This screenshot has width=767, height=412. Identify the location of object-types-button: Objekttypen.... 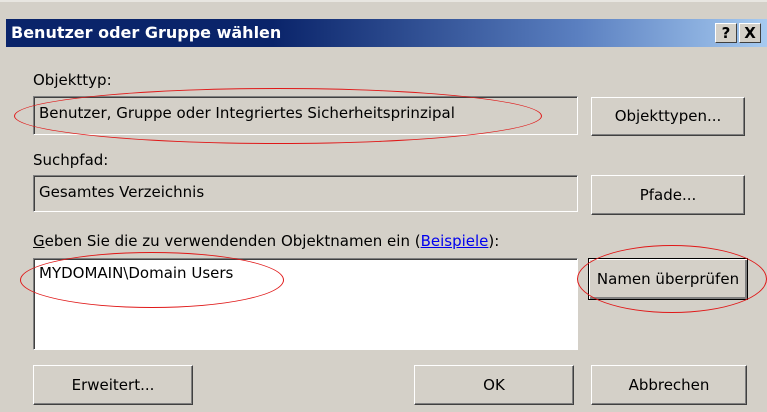
(668, 116).